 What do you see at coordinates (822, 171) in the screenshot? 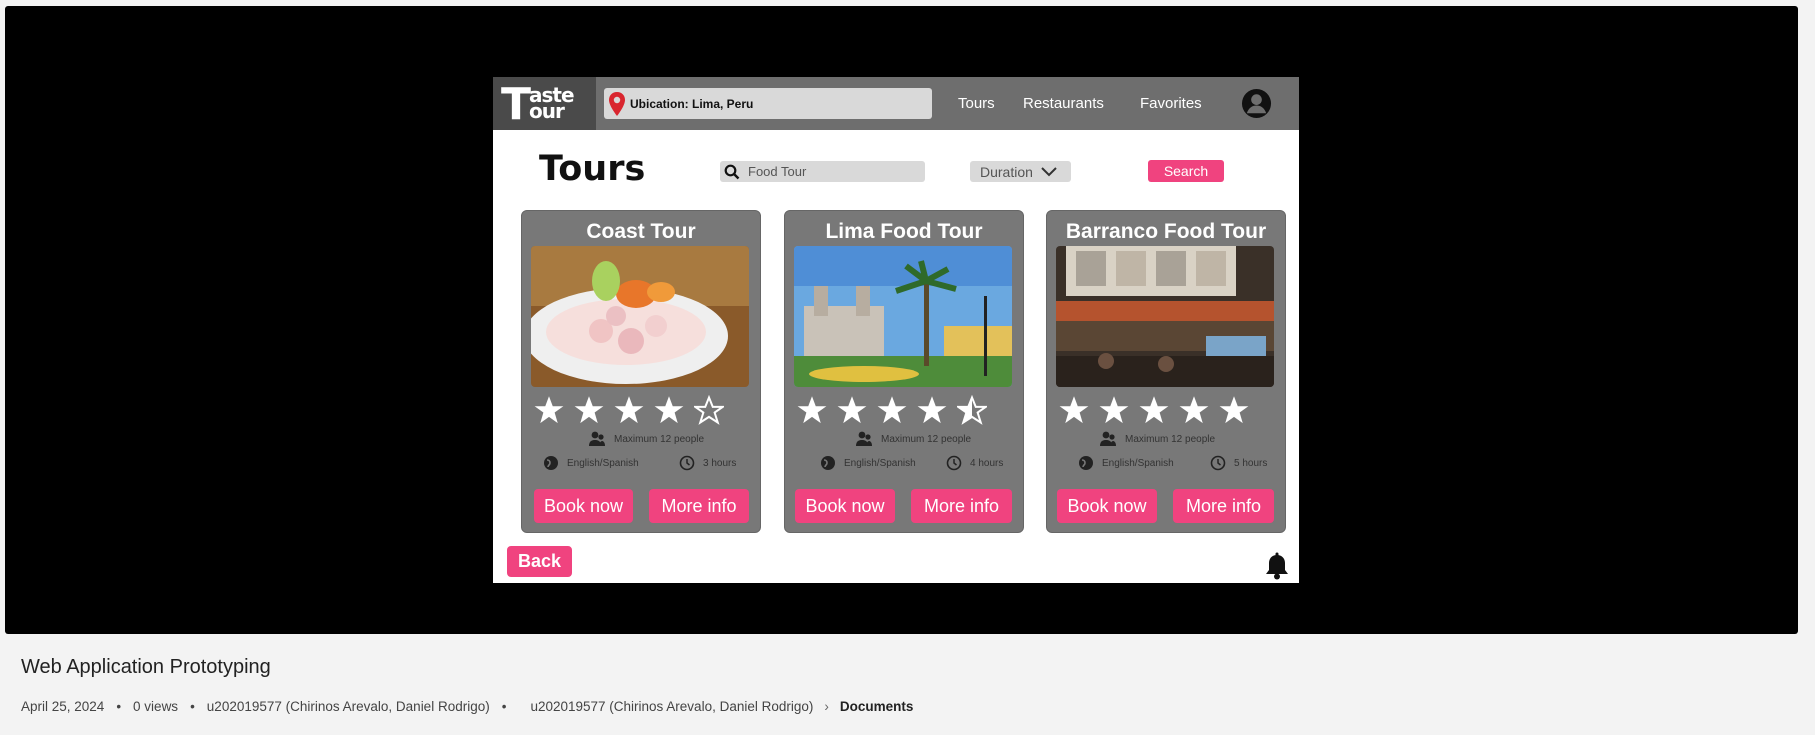
I see `search-input: Food Tour` at bounding box center [822, 171].